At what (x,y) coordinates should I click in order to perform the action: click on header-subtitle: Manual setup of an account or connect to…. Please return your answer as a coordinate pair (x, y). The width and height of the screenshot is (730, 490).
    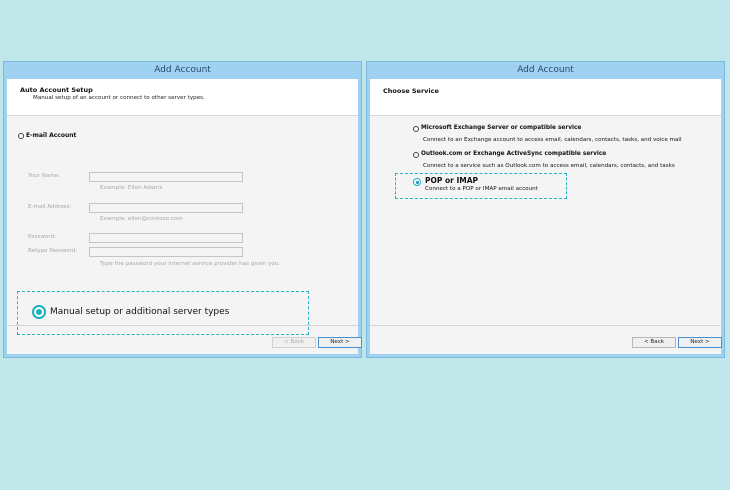
    Looking at the image, I should click on (119, 98).